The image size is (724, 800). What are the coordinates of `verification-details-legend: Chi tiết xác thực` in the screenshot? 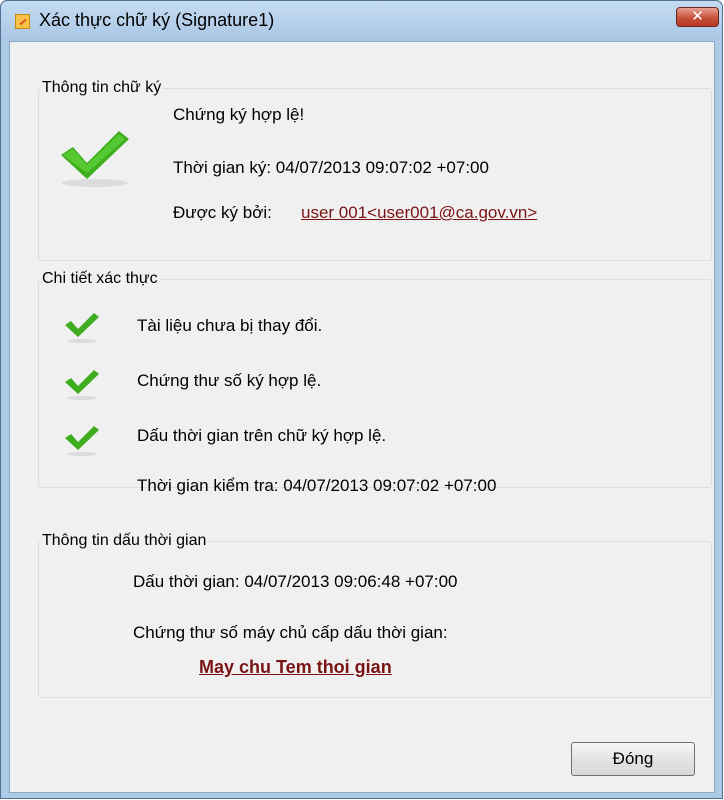 It's located at (100, 278).